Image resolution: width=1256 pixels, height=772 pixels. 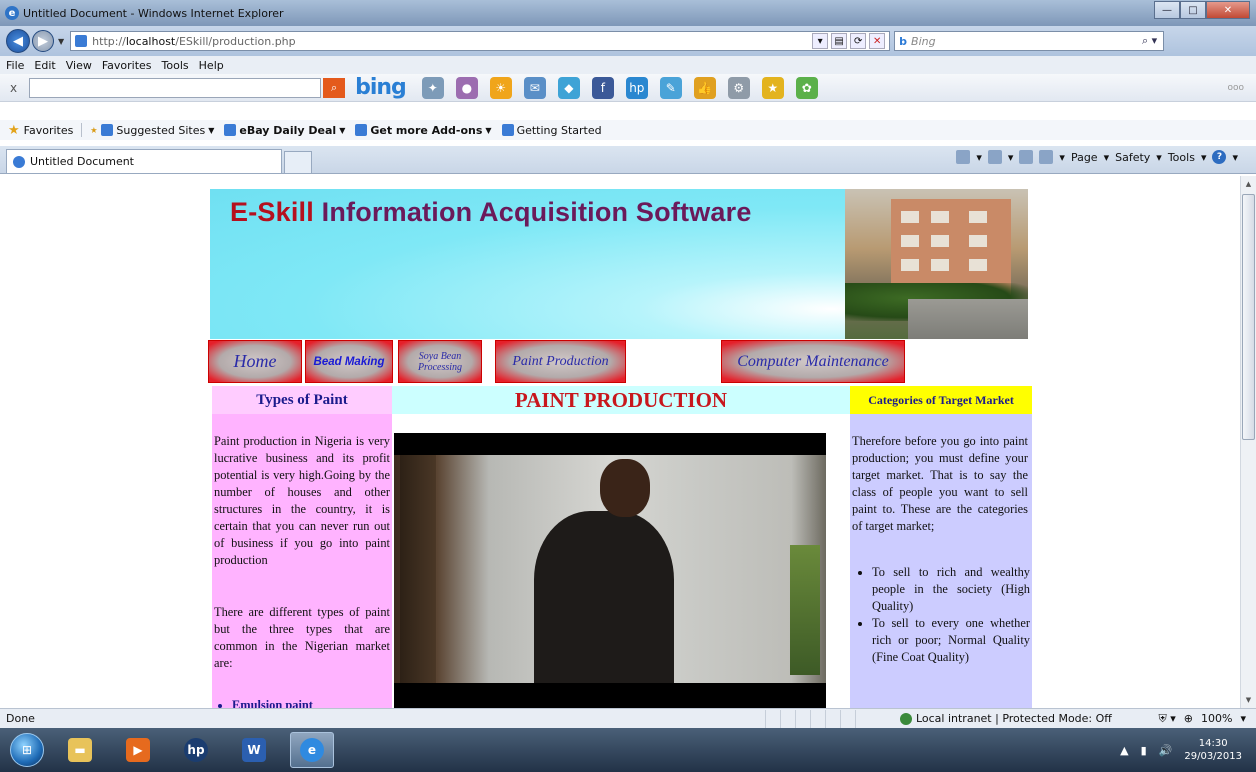 I want to click on menu-favorites: Favorites, so click(x=127, y=65).